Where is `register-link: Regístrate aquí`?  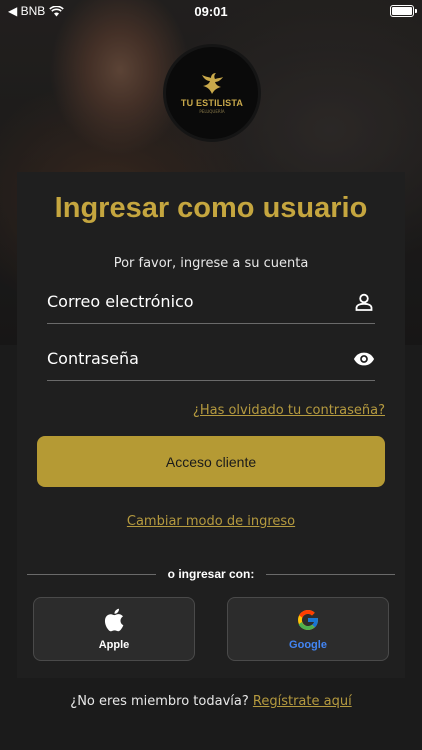 register-link: Regístrate aquí is located at coordinates (302, 701).